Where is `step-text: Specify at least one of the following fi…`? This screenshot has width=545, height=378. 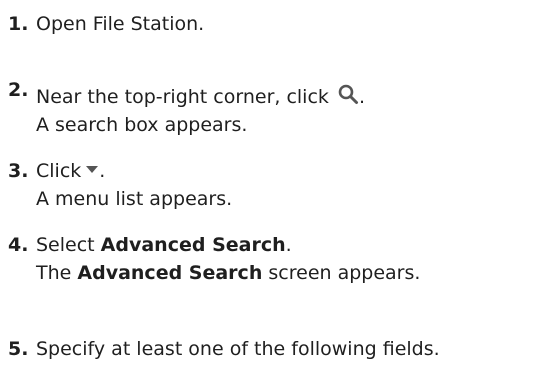
step-text: Specify at least one of the following fi… is located at coordinates (238, 349).